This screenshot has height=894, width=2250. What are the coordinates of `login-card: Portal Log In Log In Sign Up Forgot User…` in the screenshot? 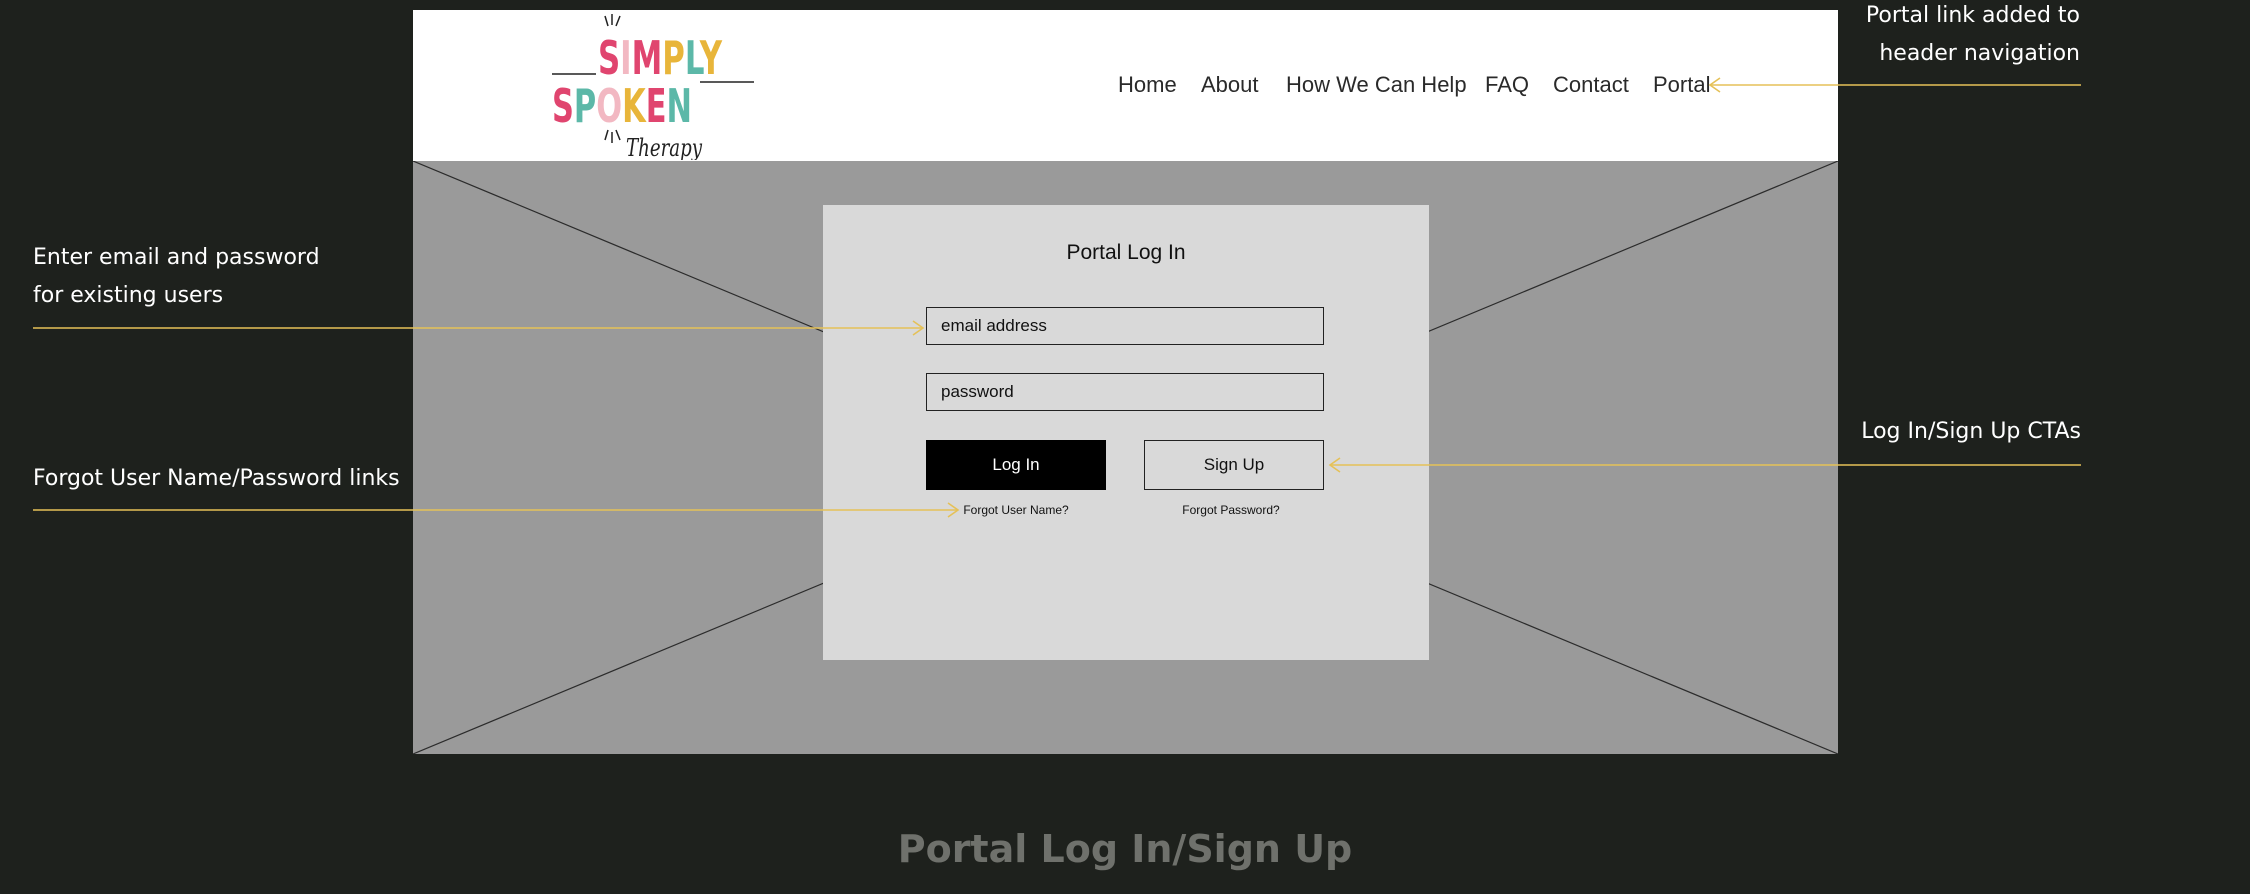 It's located at (1126, 432).